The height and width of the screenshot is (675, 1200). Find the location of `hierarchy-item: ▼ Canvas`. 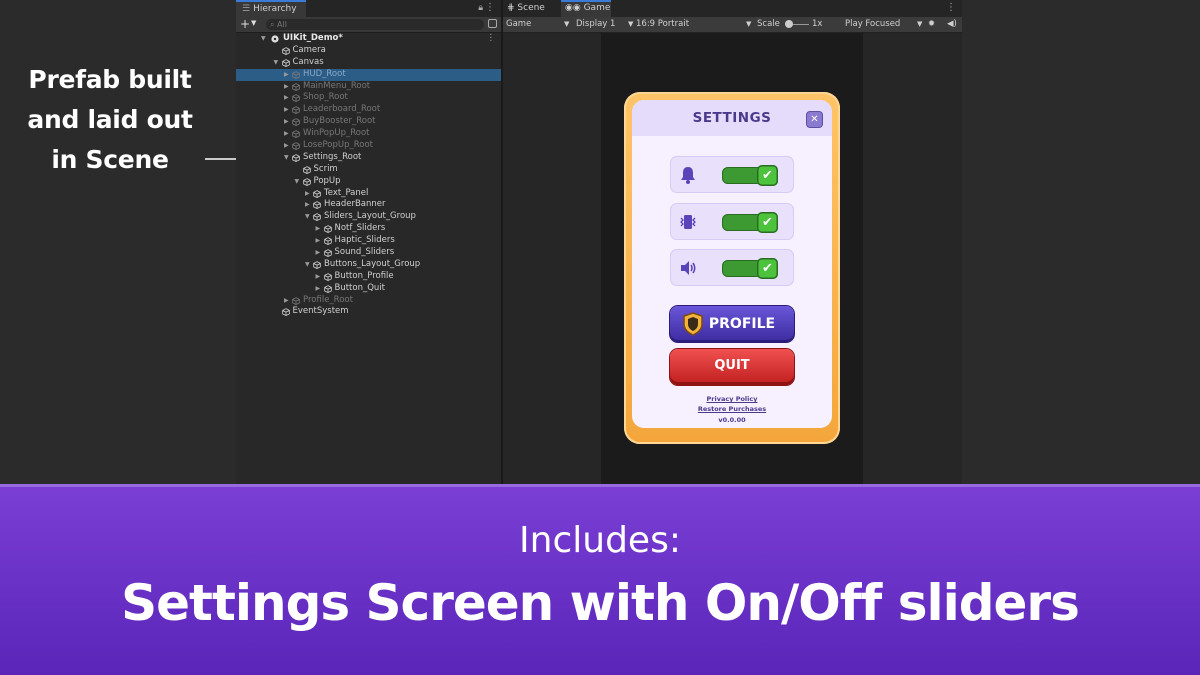

hierarchy-item: ▼ Canvas is located at coordinates (368, 63).